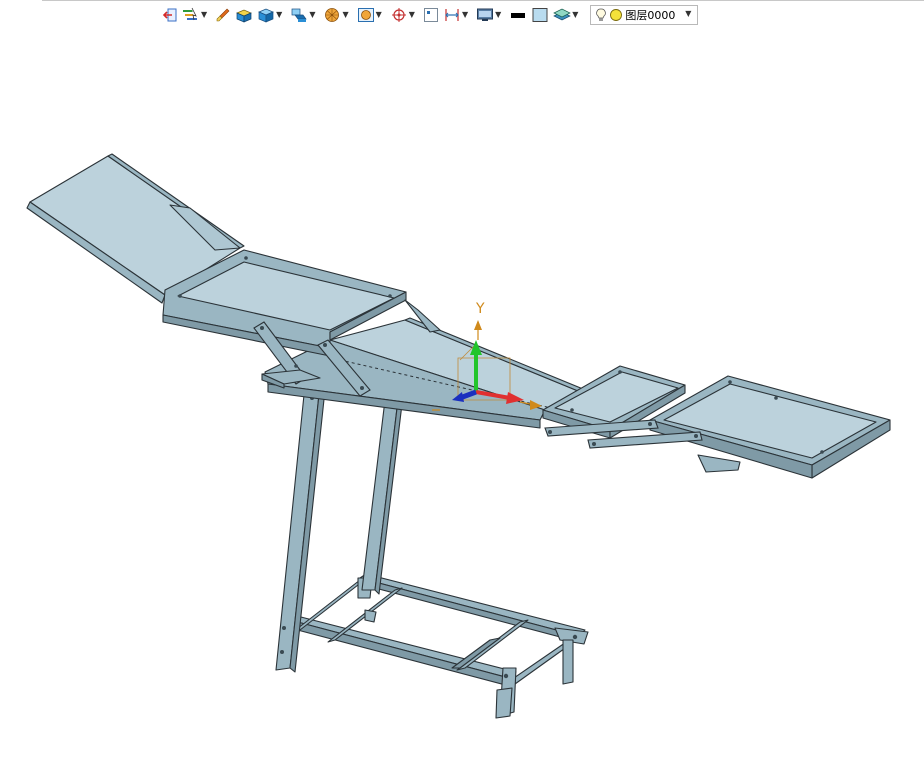 The image size is (924, 779). I want to click on view-fit-button: ▼, so click(371, 15).